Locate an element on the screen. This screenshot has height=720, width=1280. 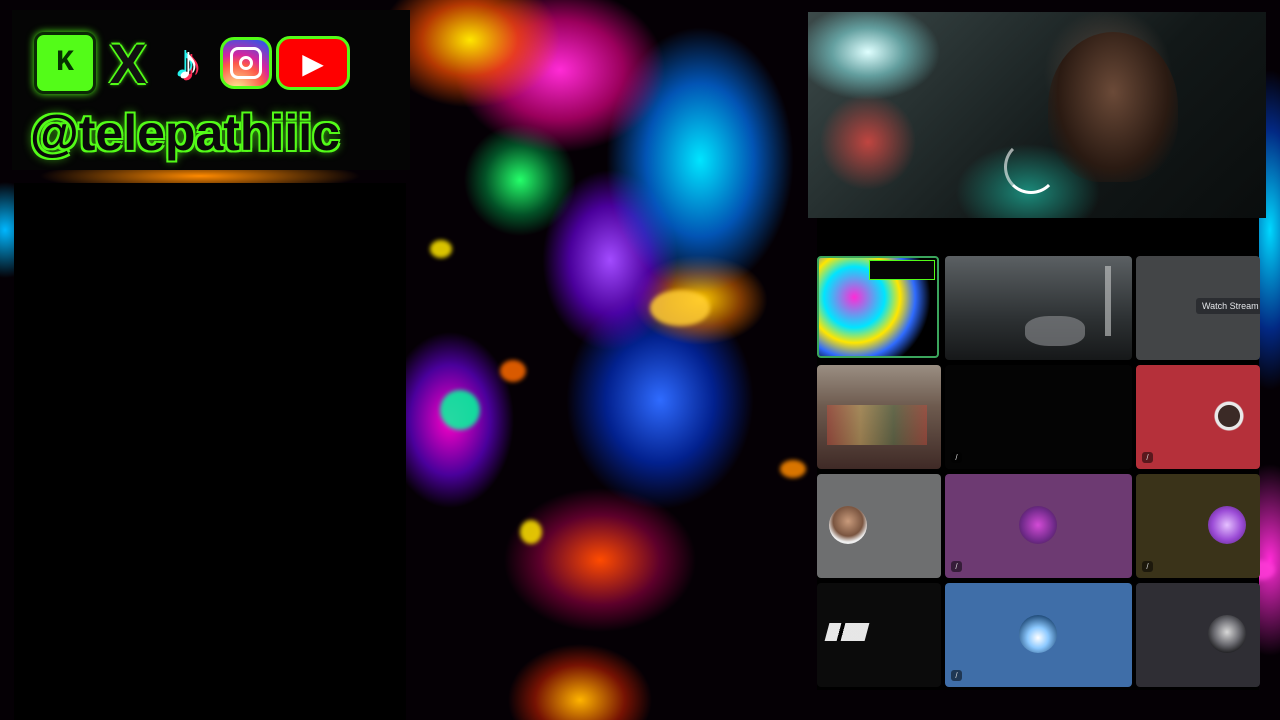
participant-tile-purple: / is located at coordinates (1038, 526).